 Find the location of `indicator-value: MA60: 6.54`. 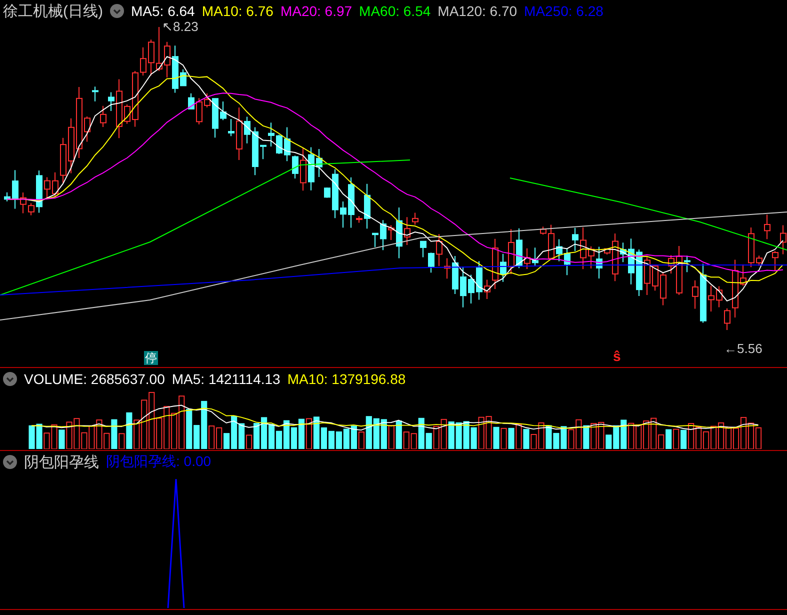

indicator-value: MA60: 6.54 is located at coordinates (395, 11).